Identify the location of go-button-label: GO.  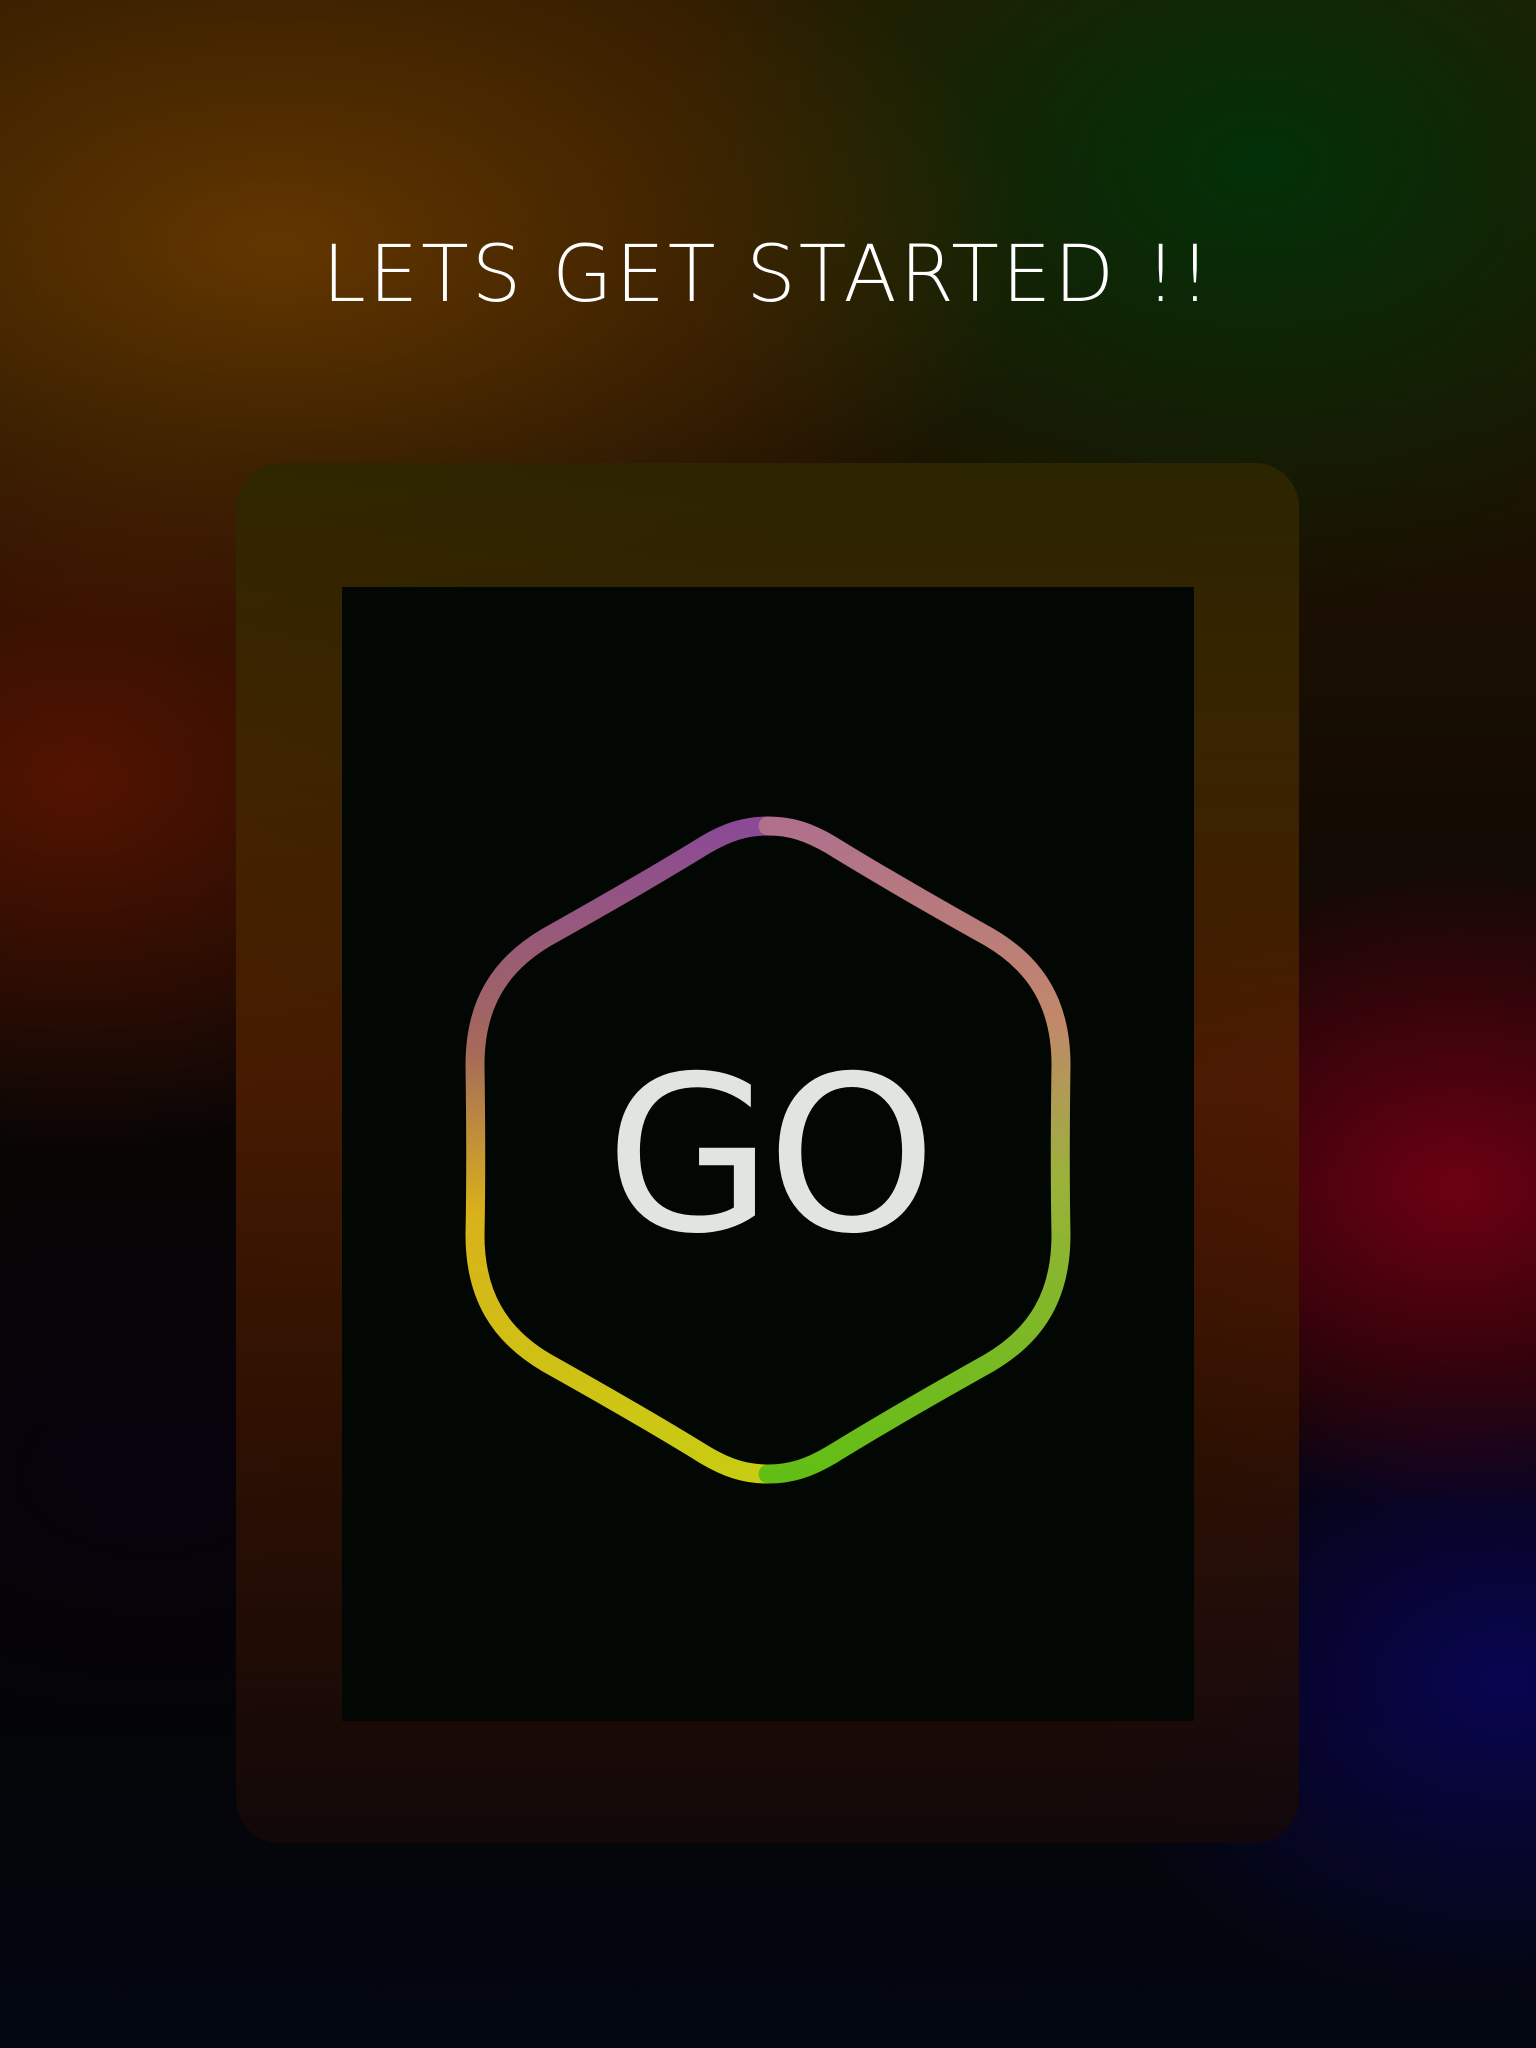
(767, 1155).